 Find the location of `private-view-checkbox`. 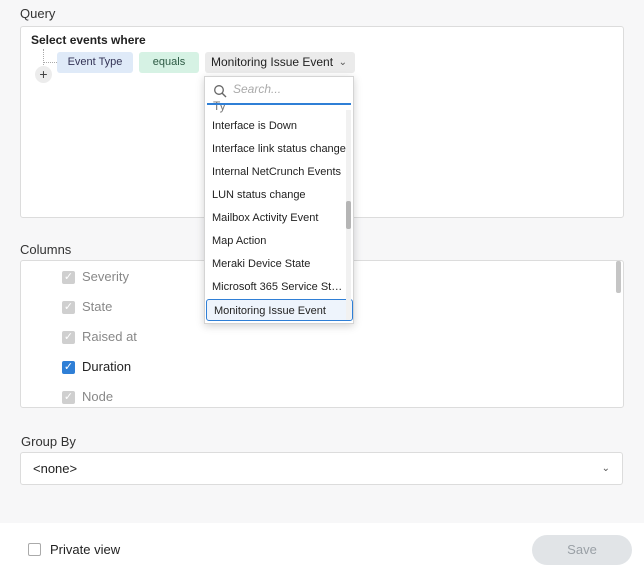

private-view-checkbox is located at coordinates (34, 549).